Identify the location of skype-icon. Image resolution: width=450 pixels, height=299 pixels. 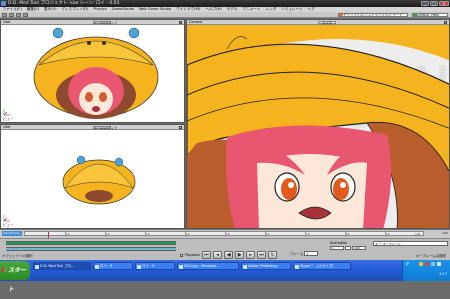
(297, 266).